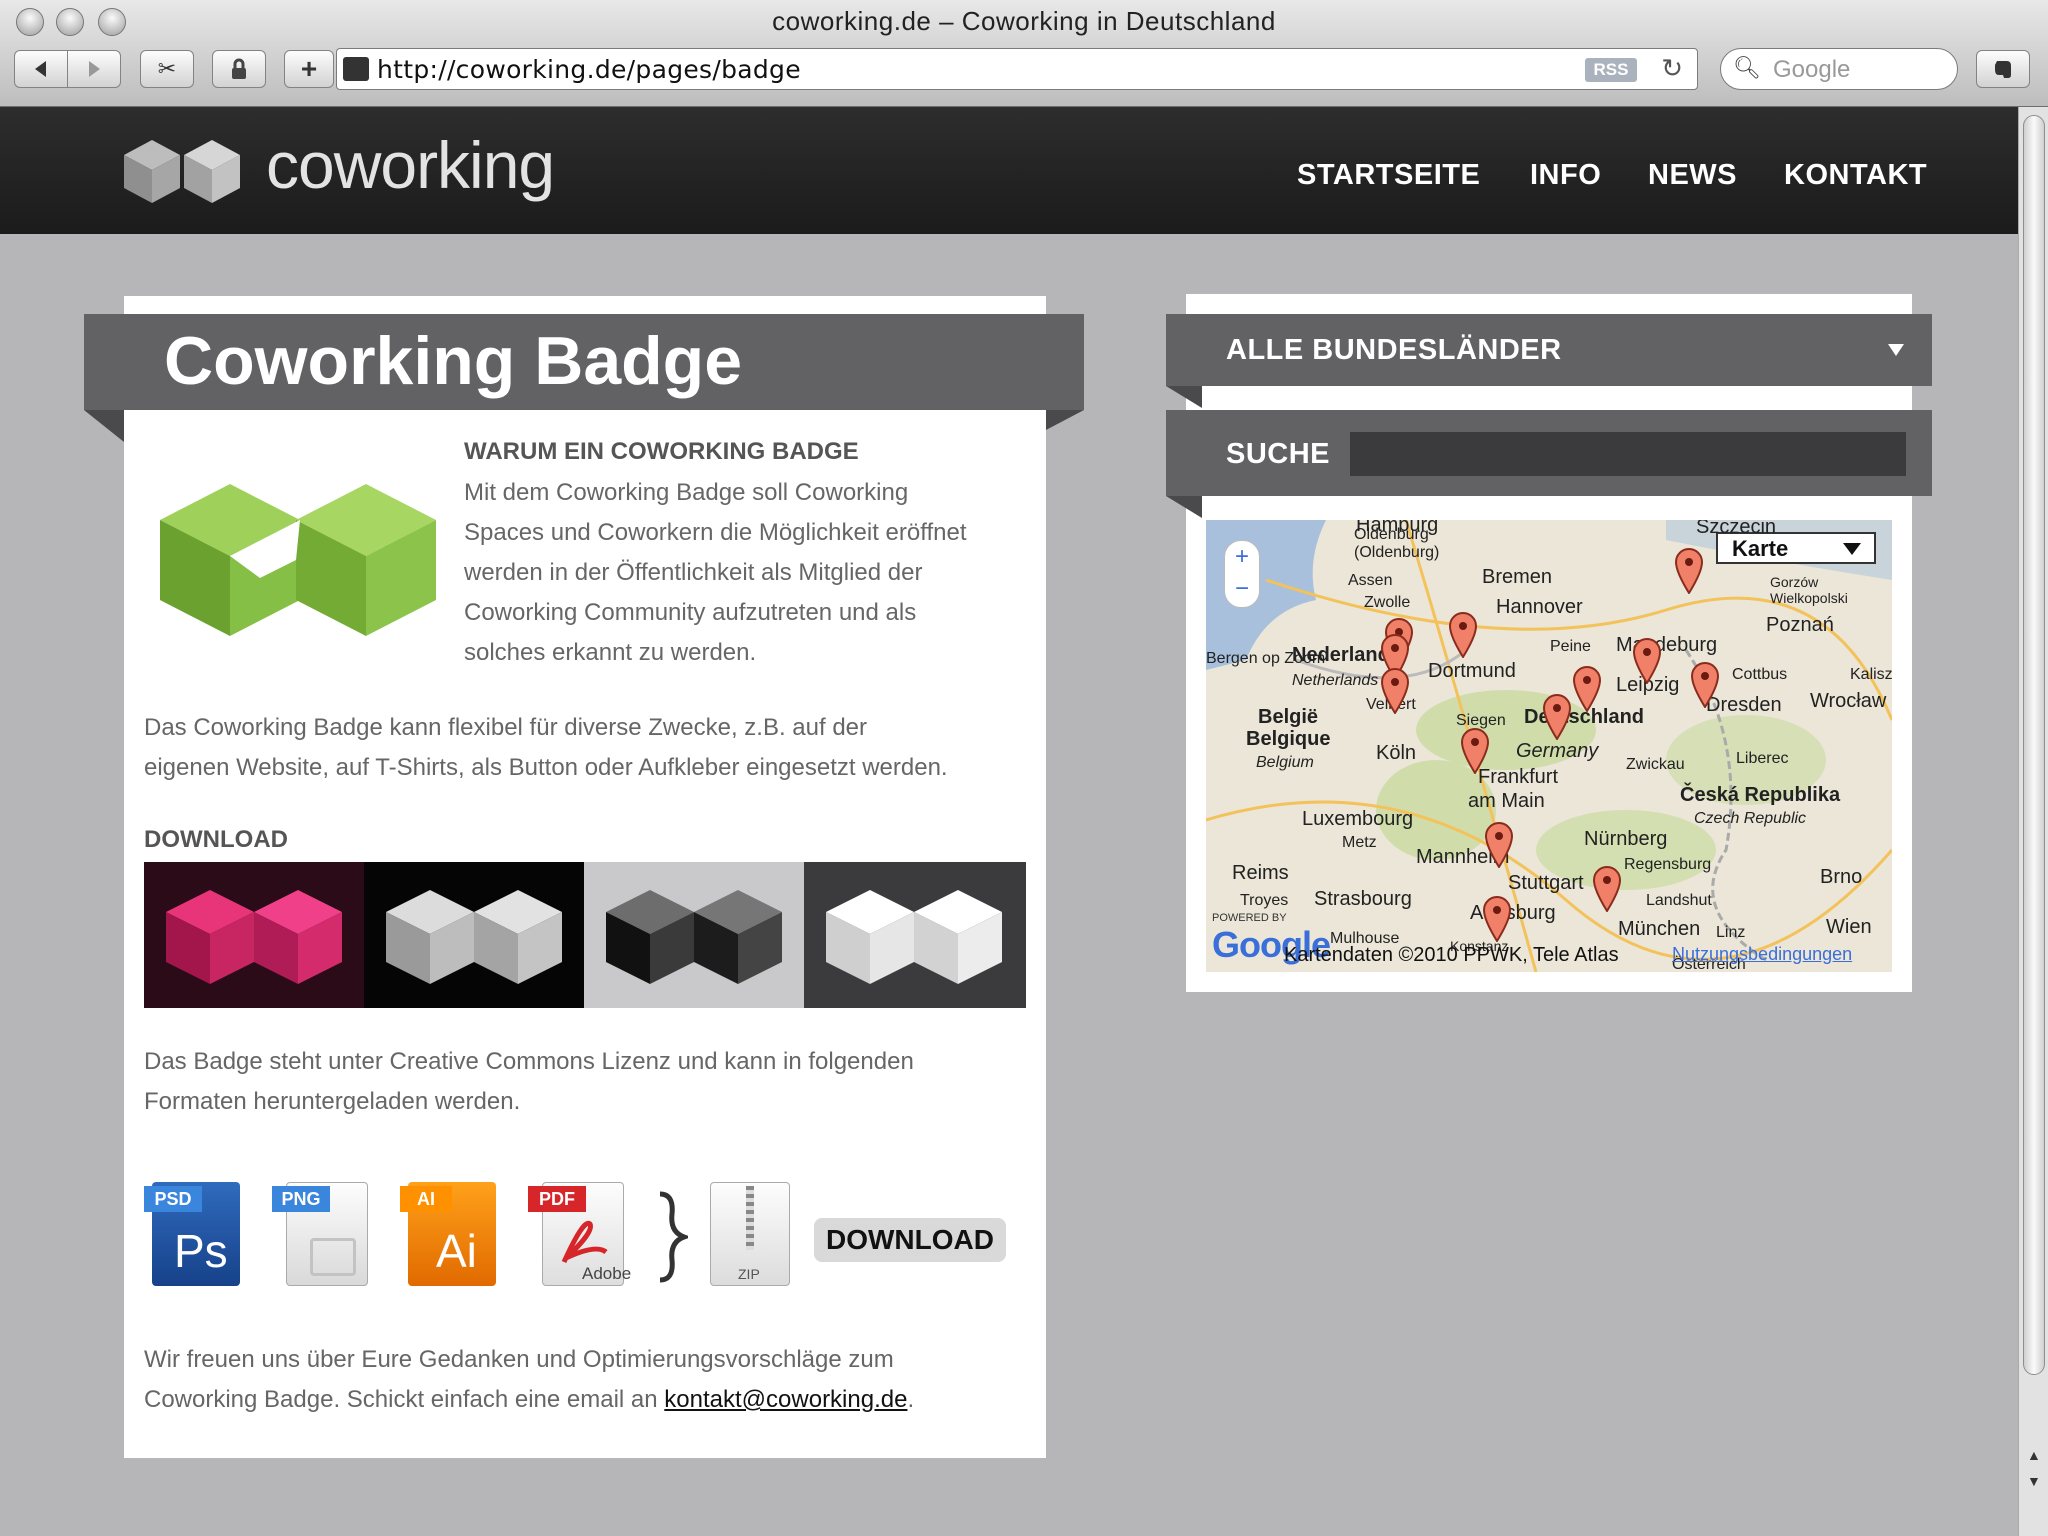 Image resolution: width=2048 pixels, height=1536 pixels. I want to click on map-label: Wien, so click(1849, 927).